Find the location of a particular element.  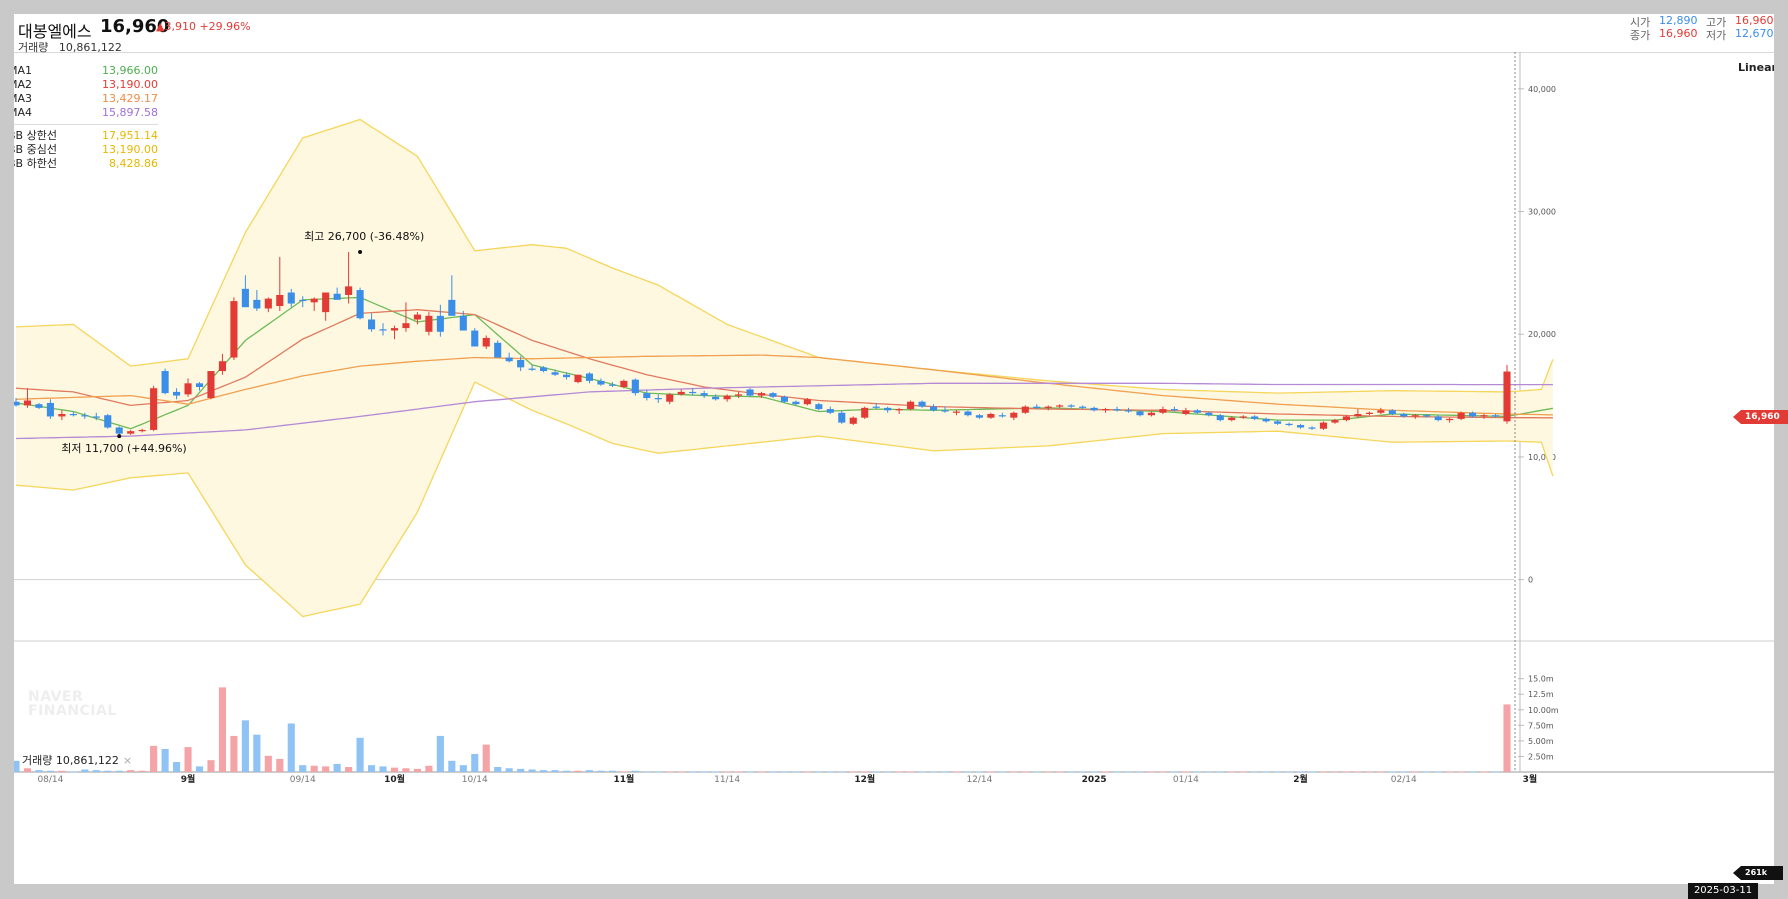

volume-tick-label: 5.00m is located at coordinates (1541, 741).